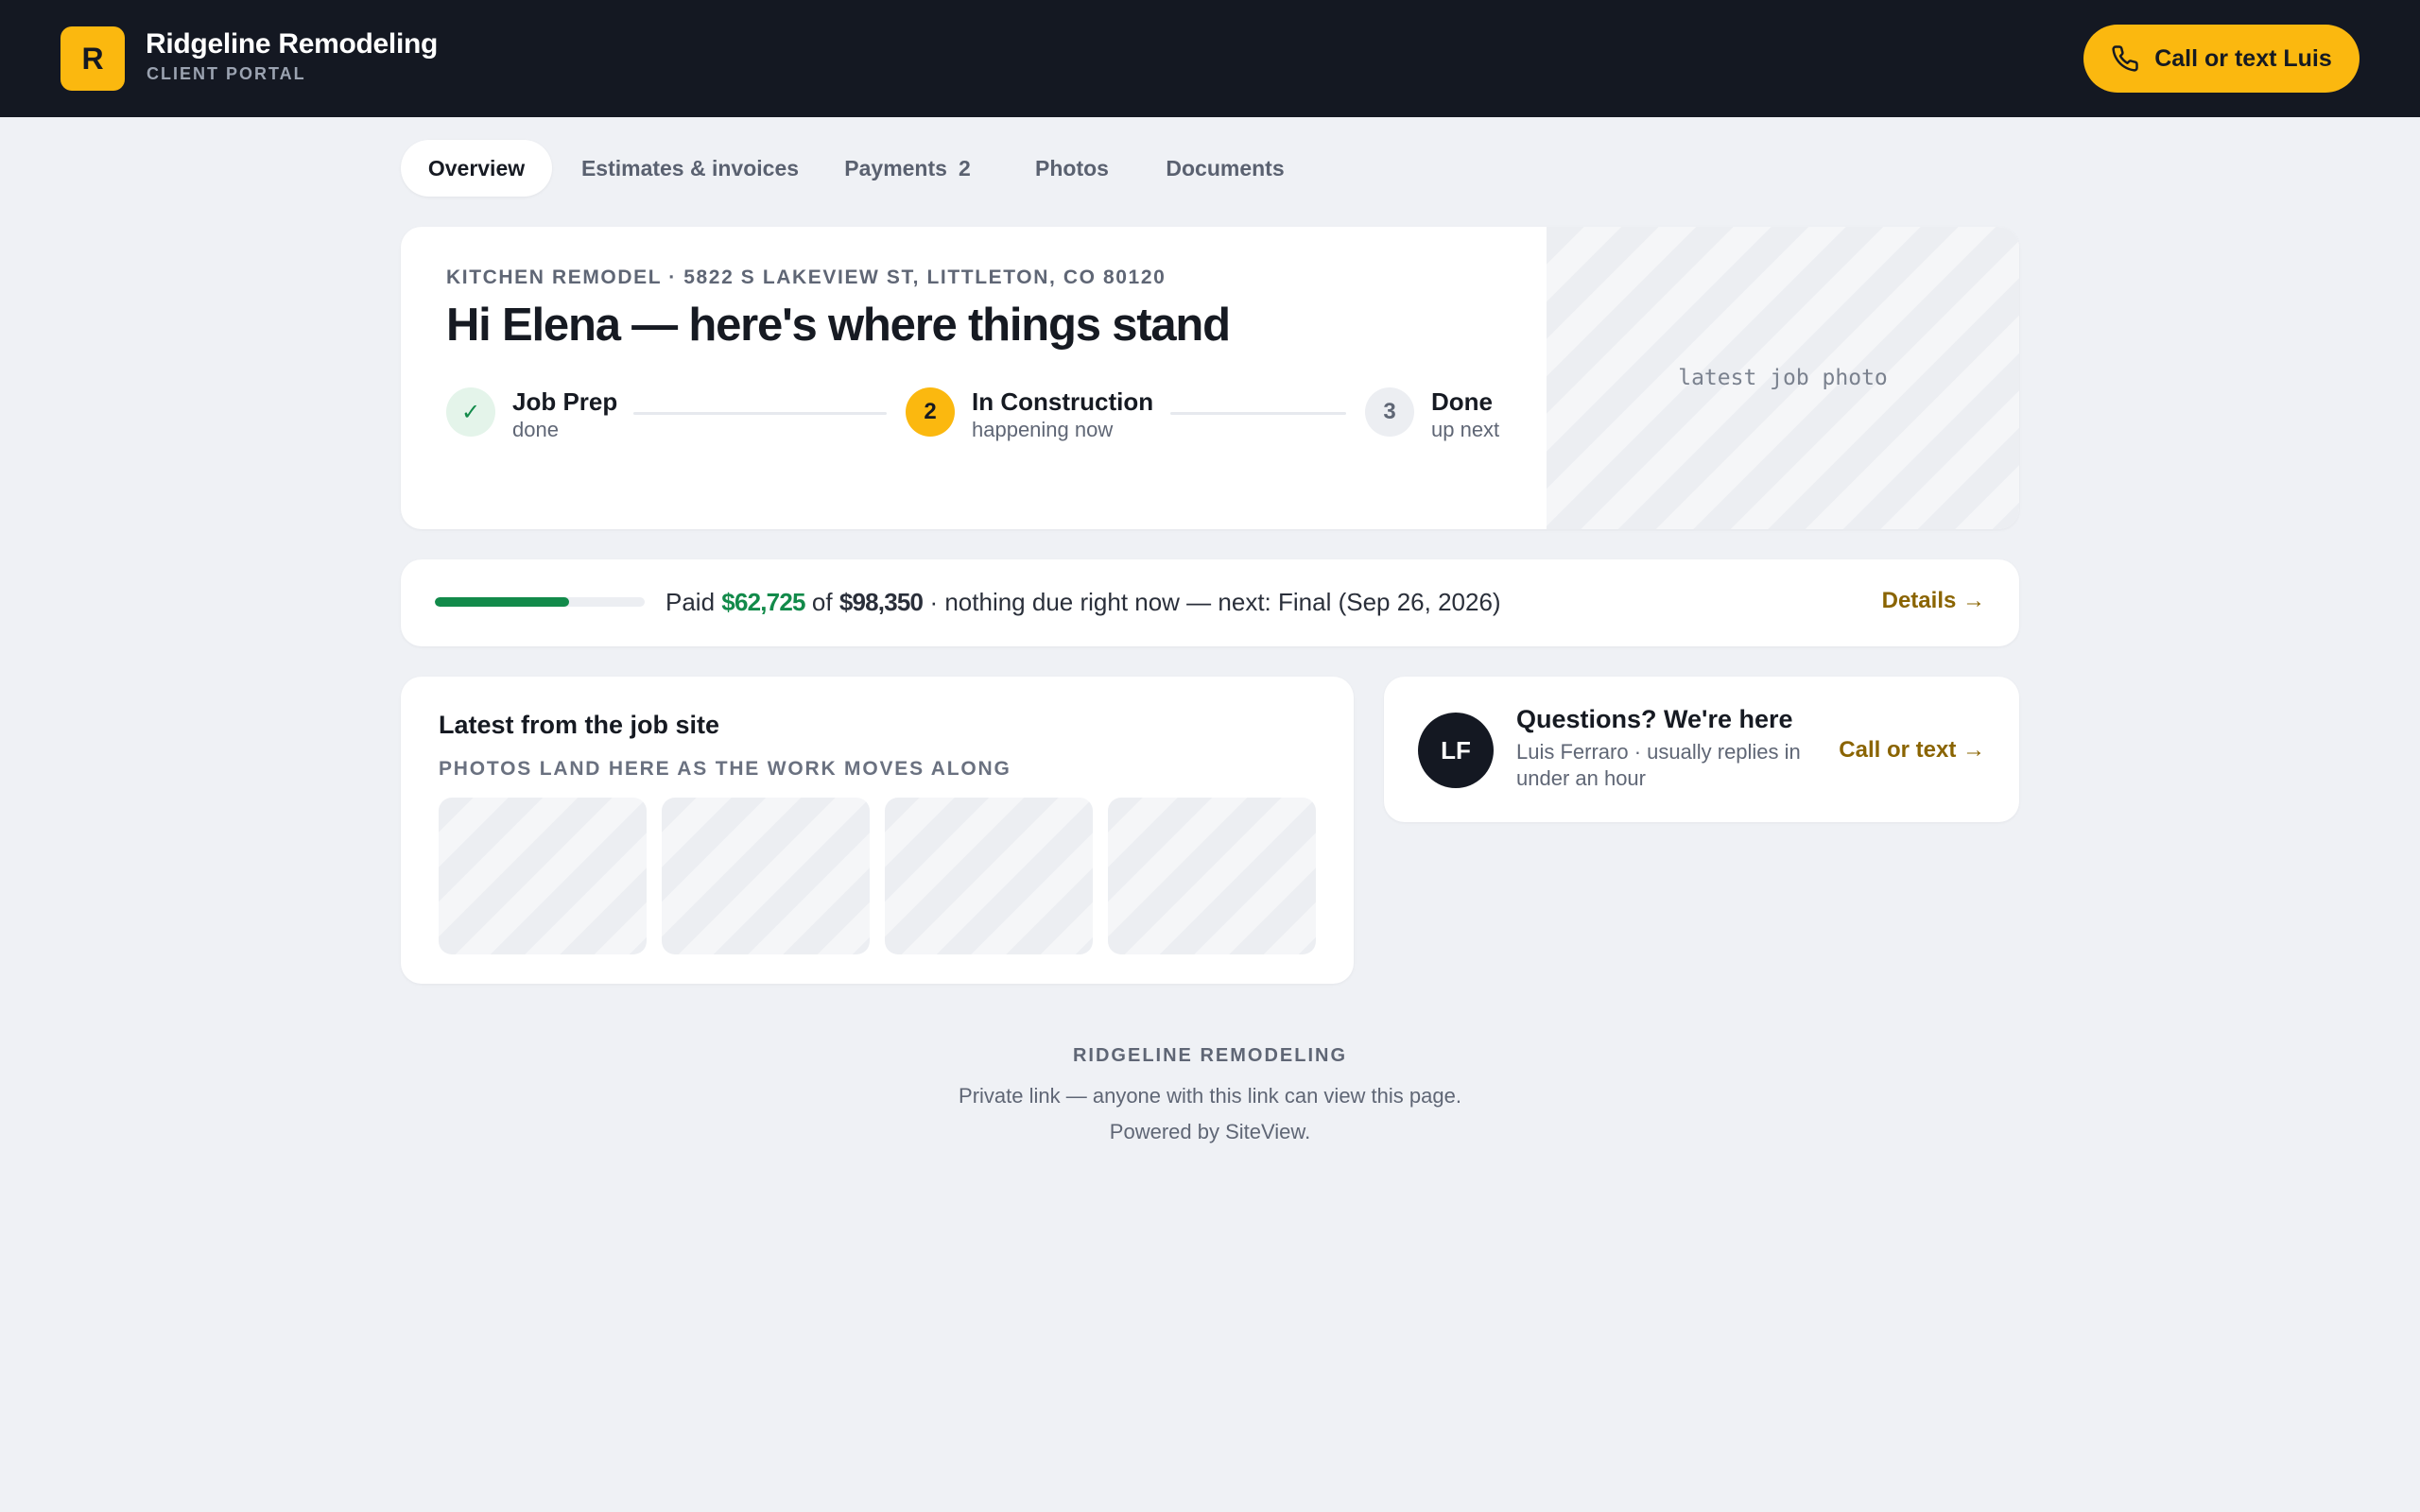  I want to click on check-icon: ✓, so click(471, 412).